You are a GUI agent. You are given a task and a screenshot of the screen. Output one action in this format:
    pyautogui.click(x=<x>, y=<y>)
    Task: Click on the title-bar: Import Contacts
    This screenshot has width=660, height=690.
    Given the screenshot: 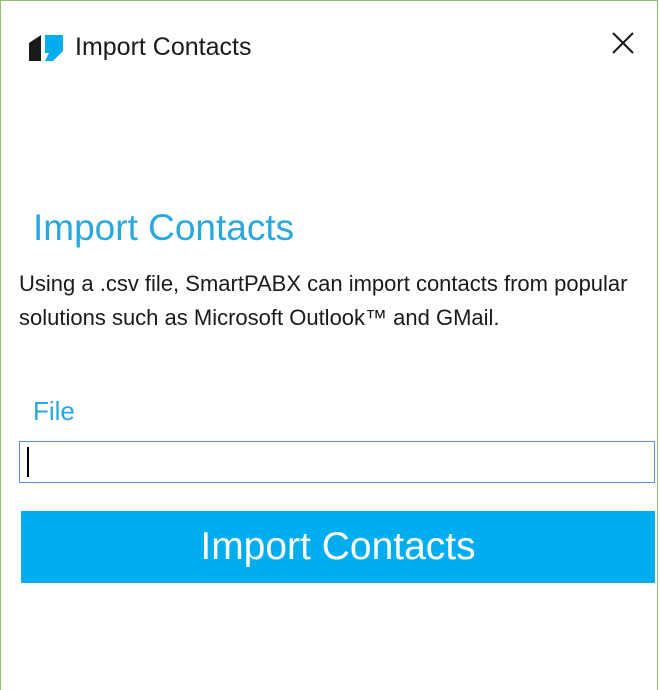 What is the action you would take?
    pyautogui.click(x=329, y=46)
    